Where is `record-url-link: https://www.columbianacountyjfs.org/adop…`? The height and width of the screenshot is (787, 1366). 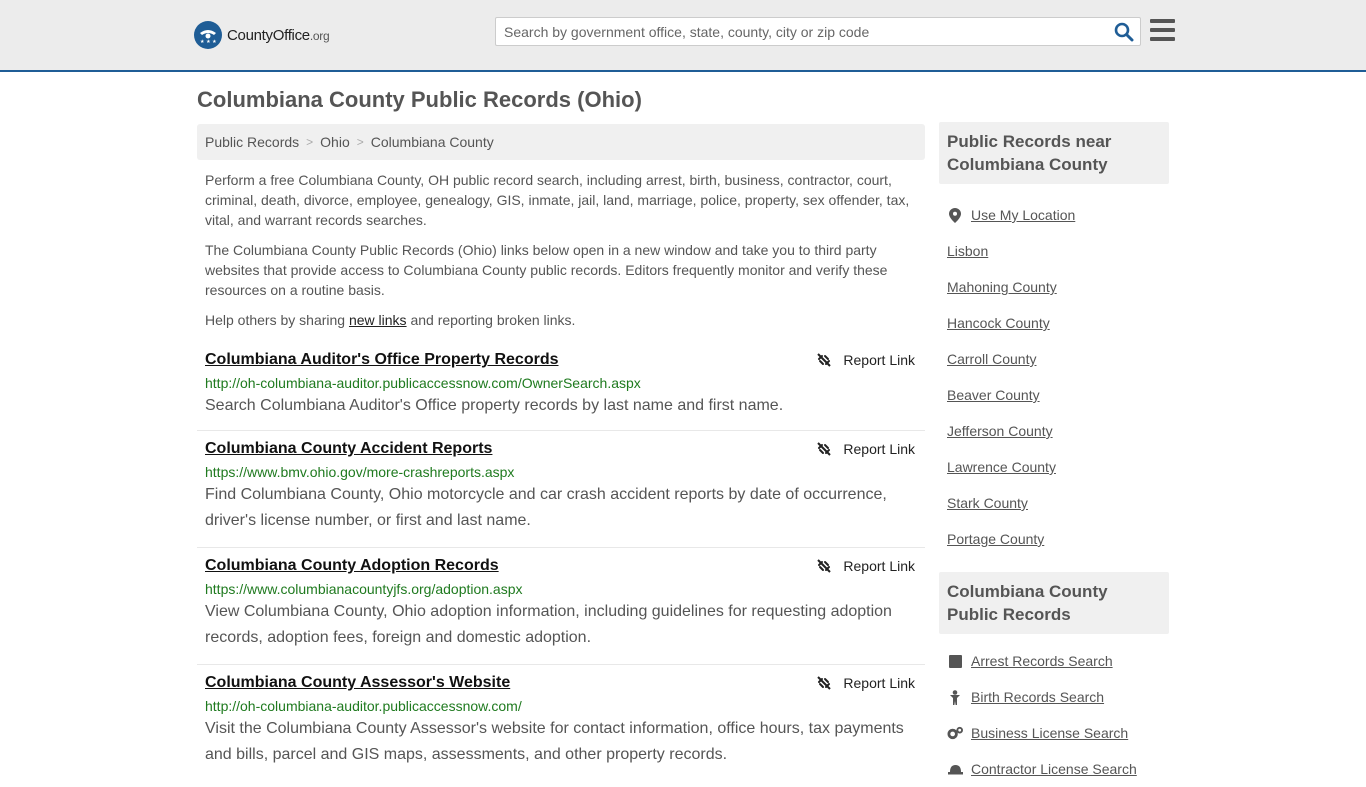
record-url-link: https://www.columbianacountyjfs.org/adop… is located at coordinates (561, 589).